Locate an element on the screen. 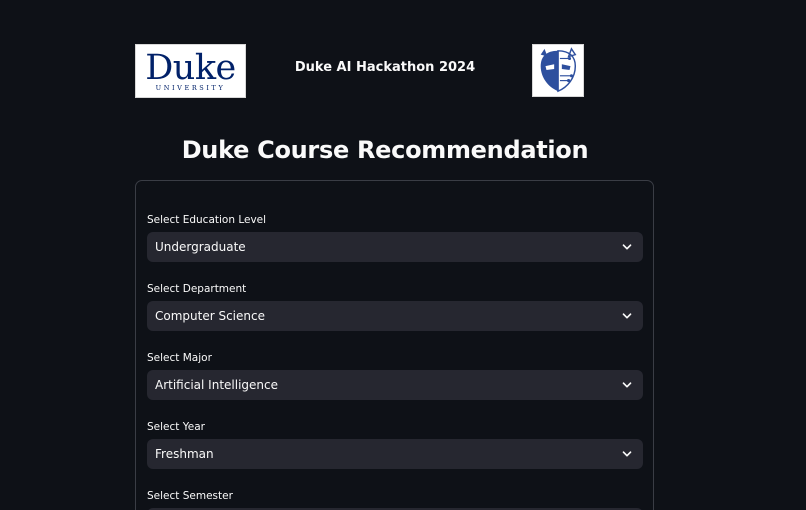 The width and height of the screenshot is (806, 510). year-label: Select Year is located at coordinates (176, 427).